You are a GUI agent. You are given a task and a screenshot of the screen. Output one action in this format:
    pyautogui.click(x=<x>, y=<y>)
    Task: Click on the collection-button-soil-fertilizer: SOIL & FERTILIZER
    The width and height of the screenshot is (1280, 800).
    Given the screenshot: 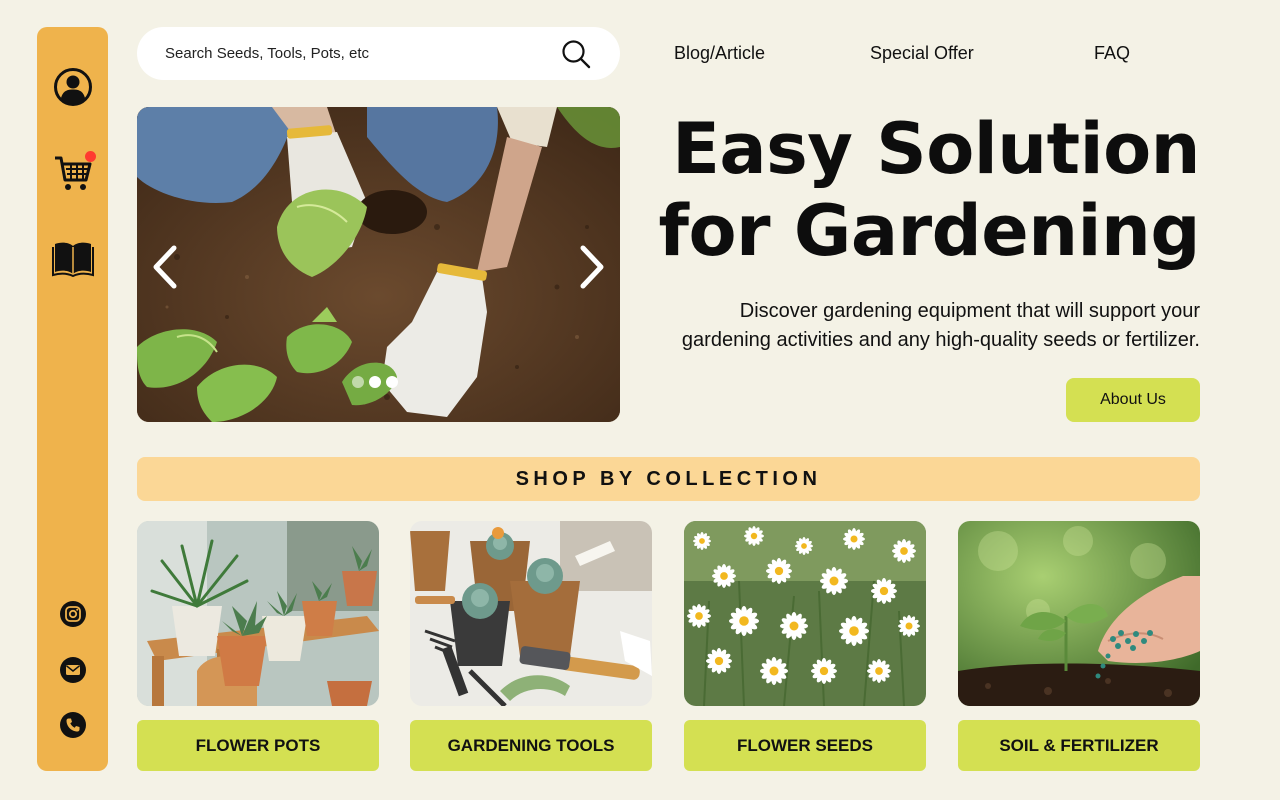 What is the action you would take?
    pyautogui.click(x=1079, y=745)
    